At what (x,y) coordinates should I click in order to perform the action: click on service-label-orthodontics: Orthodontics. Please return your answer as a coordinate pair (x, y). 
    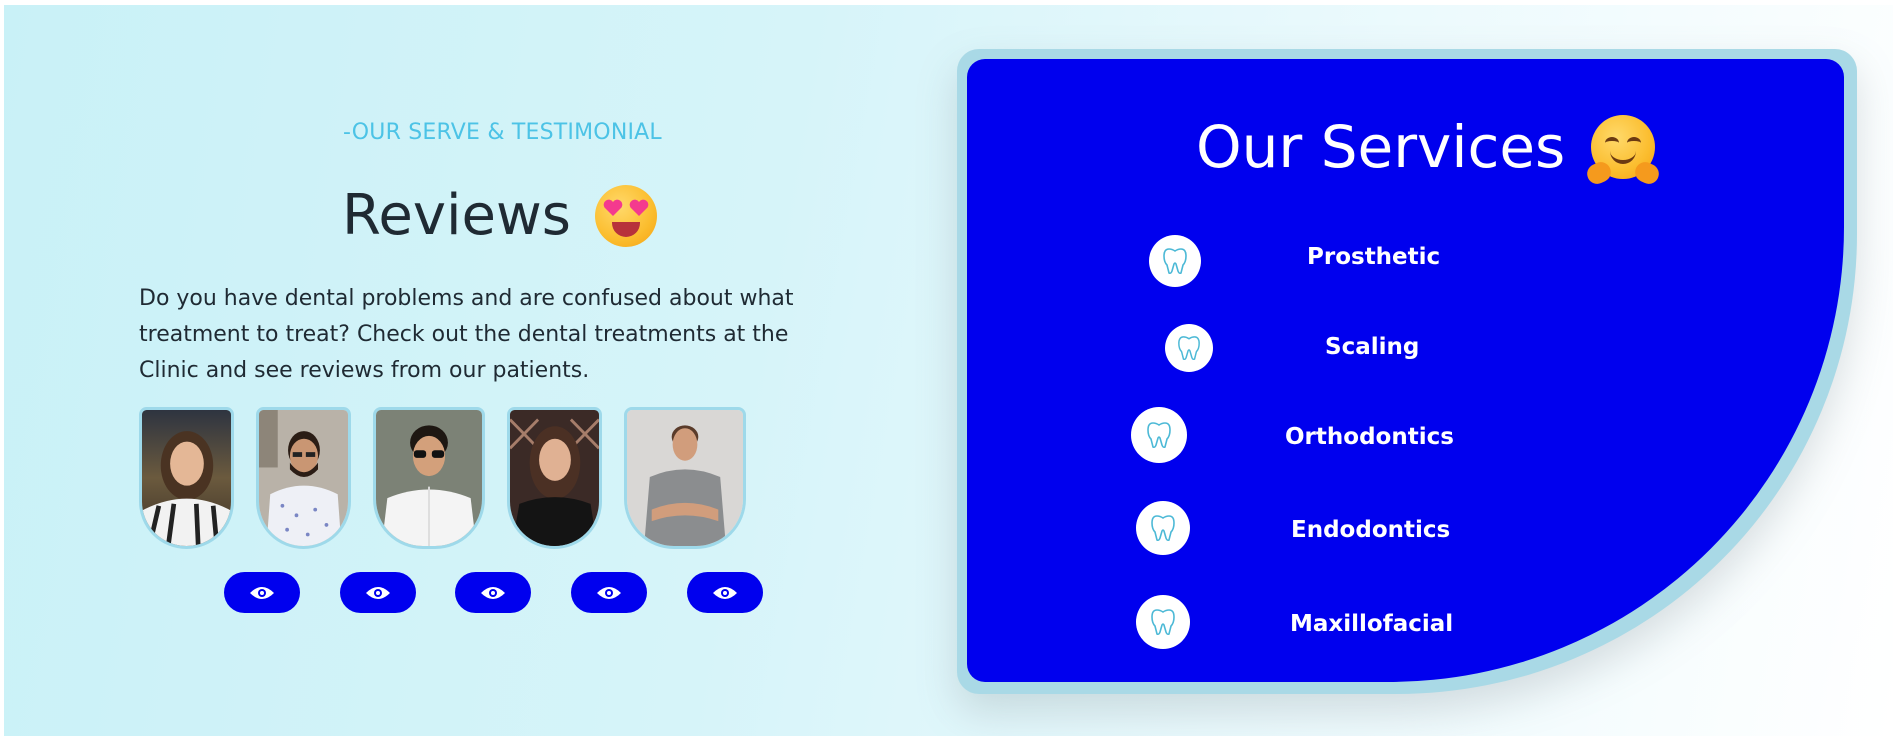
    Looking at the image, I should click on (1369, 437).